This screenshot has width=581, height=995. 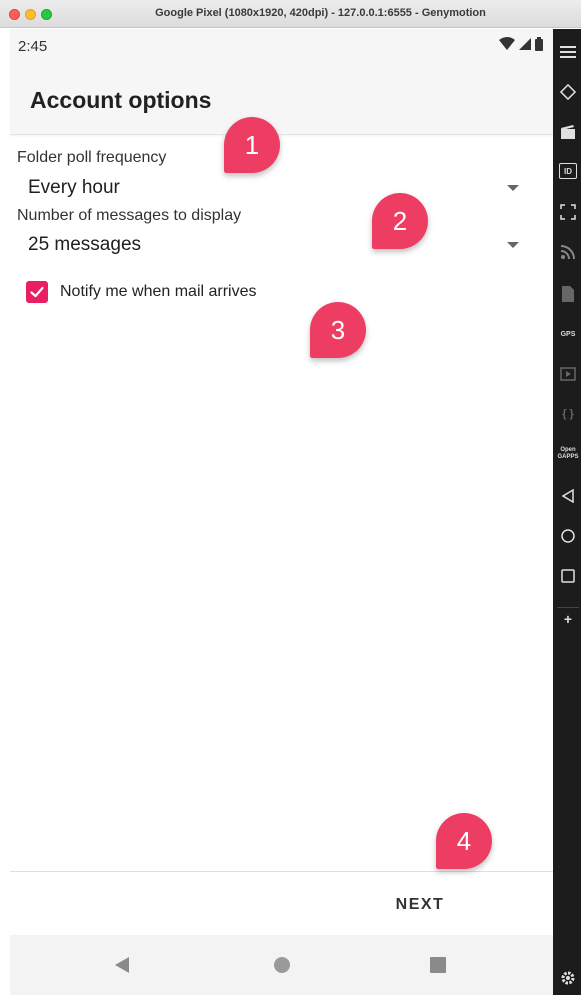 I want to click on network-feed-icon, so click(x=568, y=252).